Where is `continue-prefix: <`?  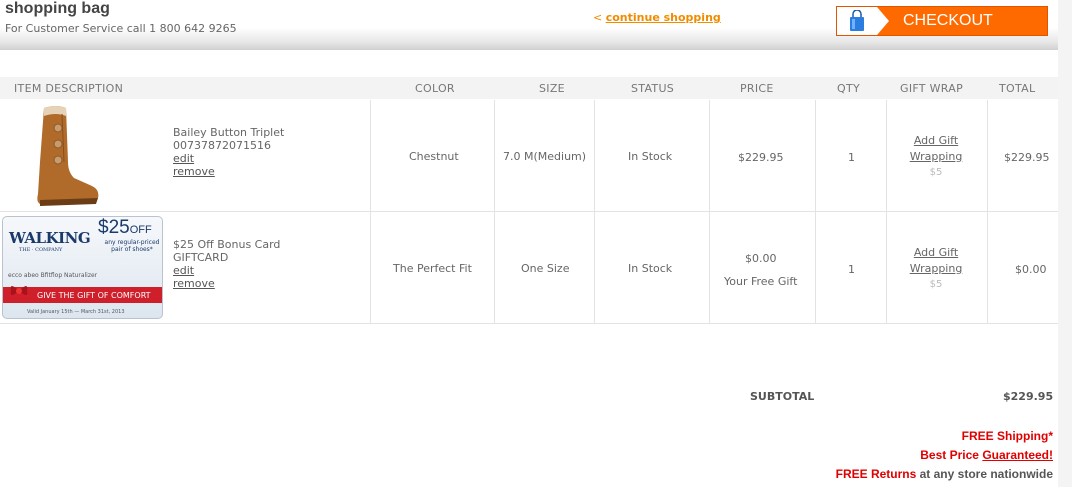
continue-prefix: < is located at coordinates (598, 17).